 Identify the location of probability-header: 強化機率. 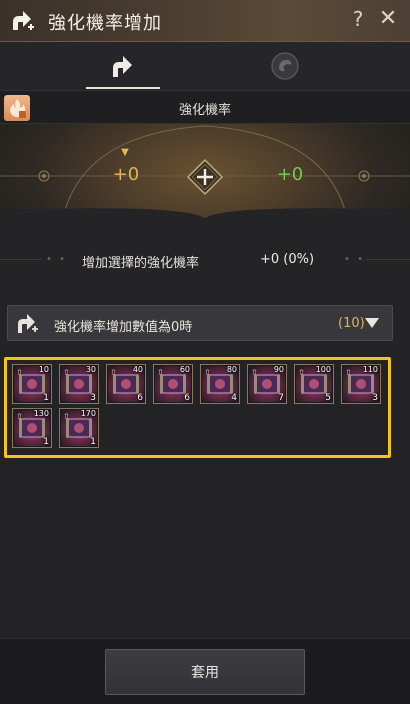
(205, 107).